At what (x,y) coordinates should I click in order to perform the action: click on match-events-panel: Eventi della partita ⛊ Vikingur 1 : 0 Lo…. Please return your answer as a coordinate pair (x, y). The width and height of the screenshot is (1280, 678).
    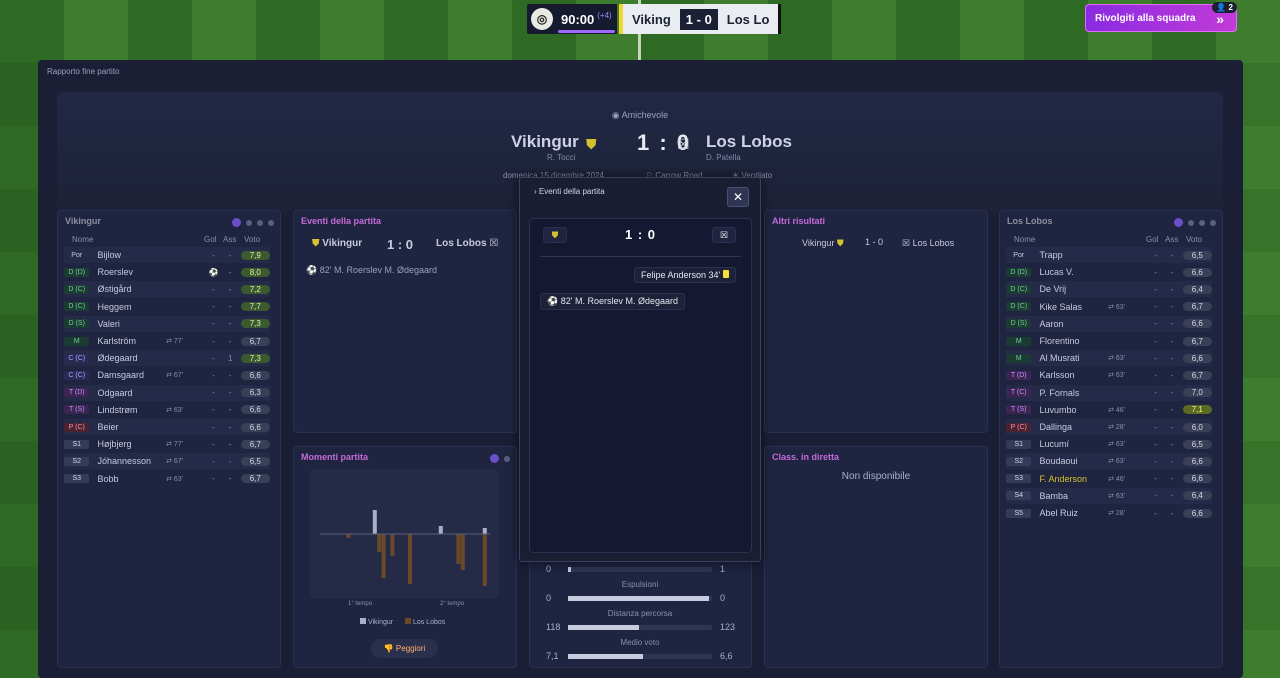
    Looking at the image, I should click on (405, 321).